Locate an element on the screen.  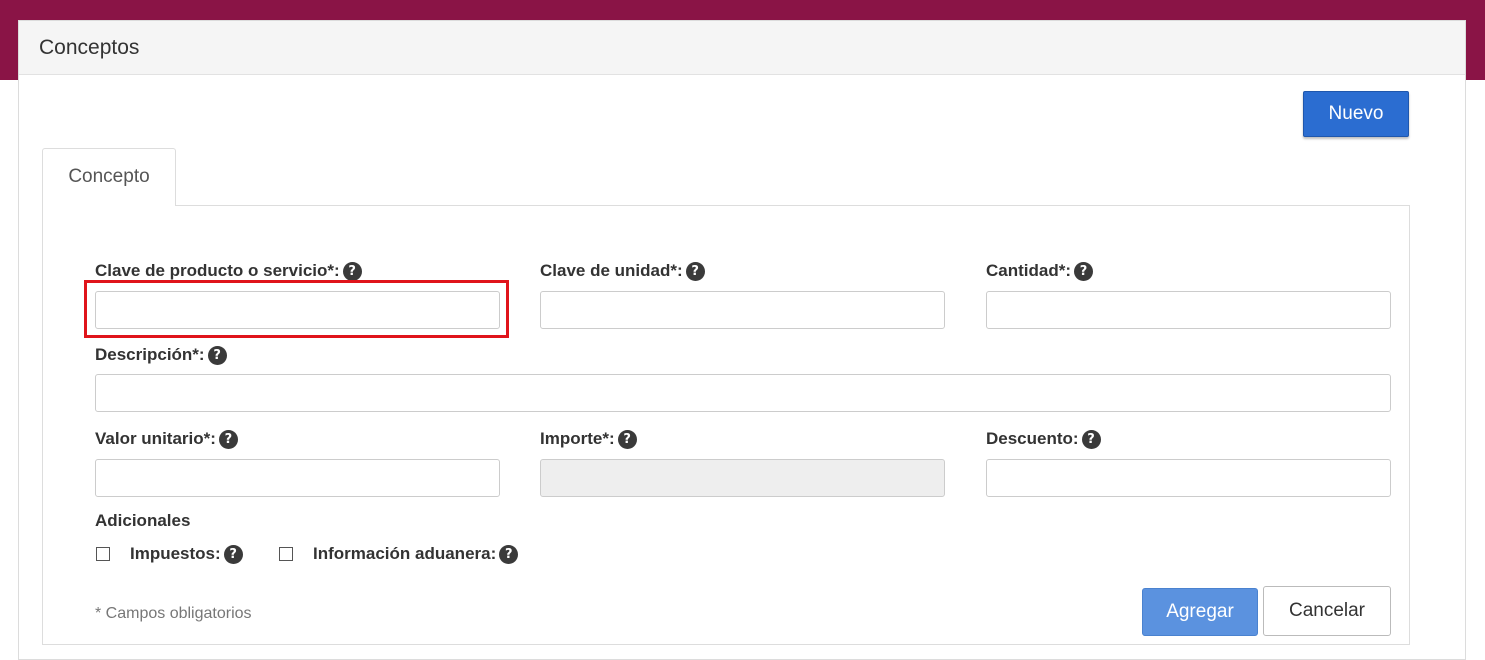
descripcion-label: Descripción*: ? is located at coordinates (161, 355).